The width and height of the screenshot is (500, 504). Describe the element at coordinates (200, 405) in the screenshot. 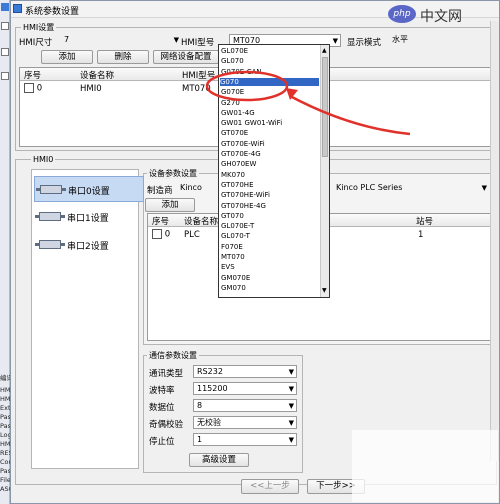

I see `comm-field-value: 8` at that location.